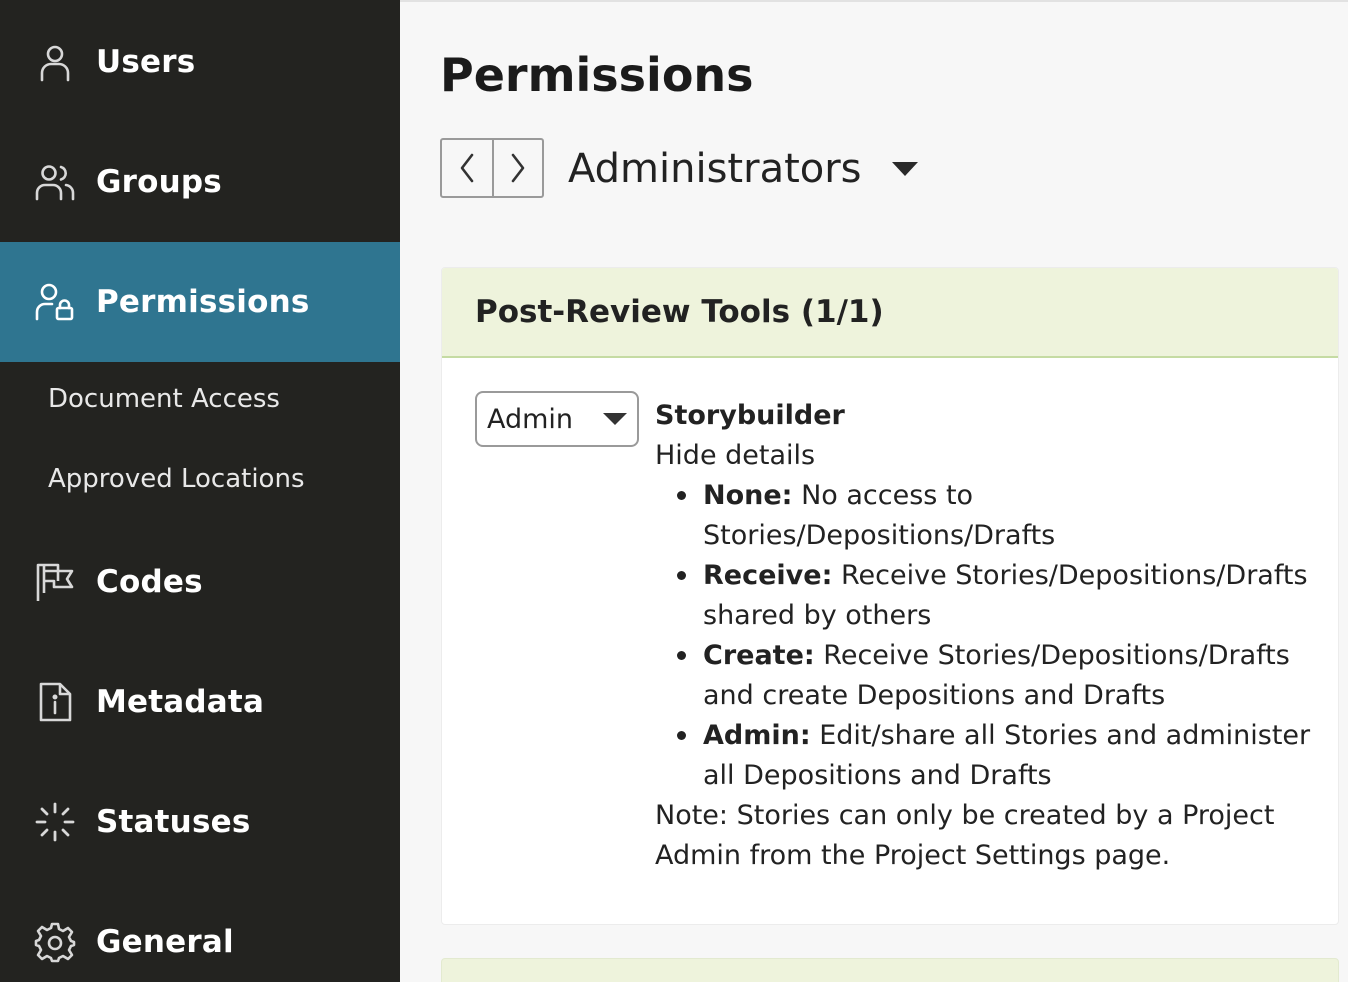  What do you see at coordinates (159, 182) in the screenshot?
I see `sidebar-item-label: Groups` at bounding box center [159, 182].